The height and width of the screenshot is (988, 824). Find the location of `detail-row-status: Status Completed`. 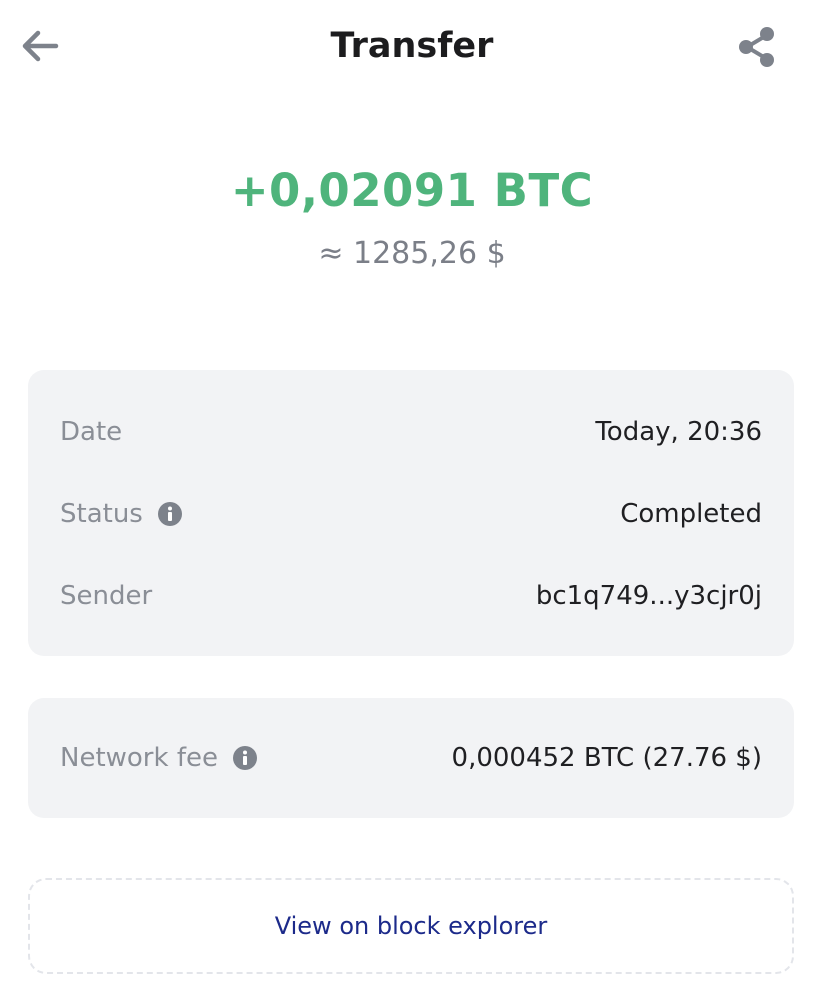

detail-row-status: Status Completed is located at coordinates (411, 514).